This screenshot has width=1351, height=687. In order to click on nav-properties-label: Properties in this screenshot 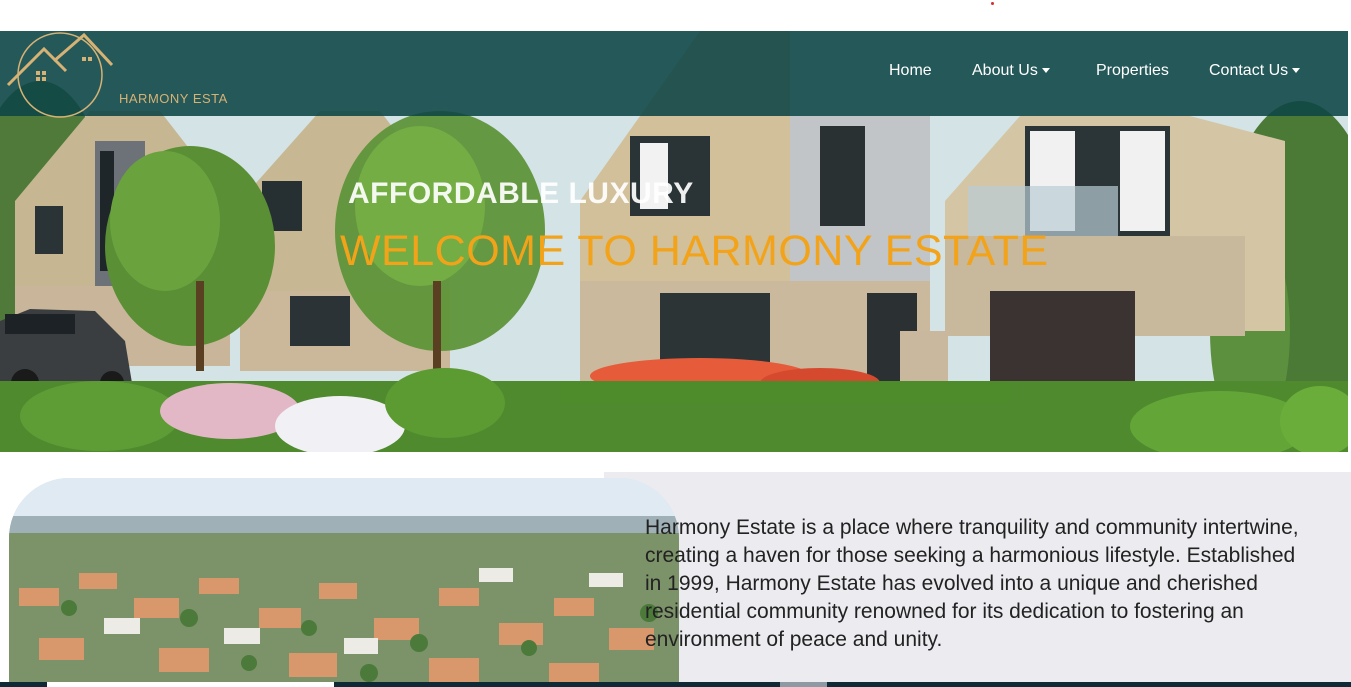, I will do `click(1132, 70)`.